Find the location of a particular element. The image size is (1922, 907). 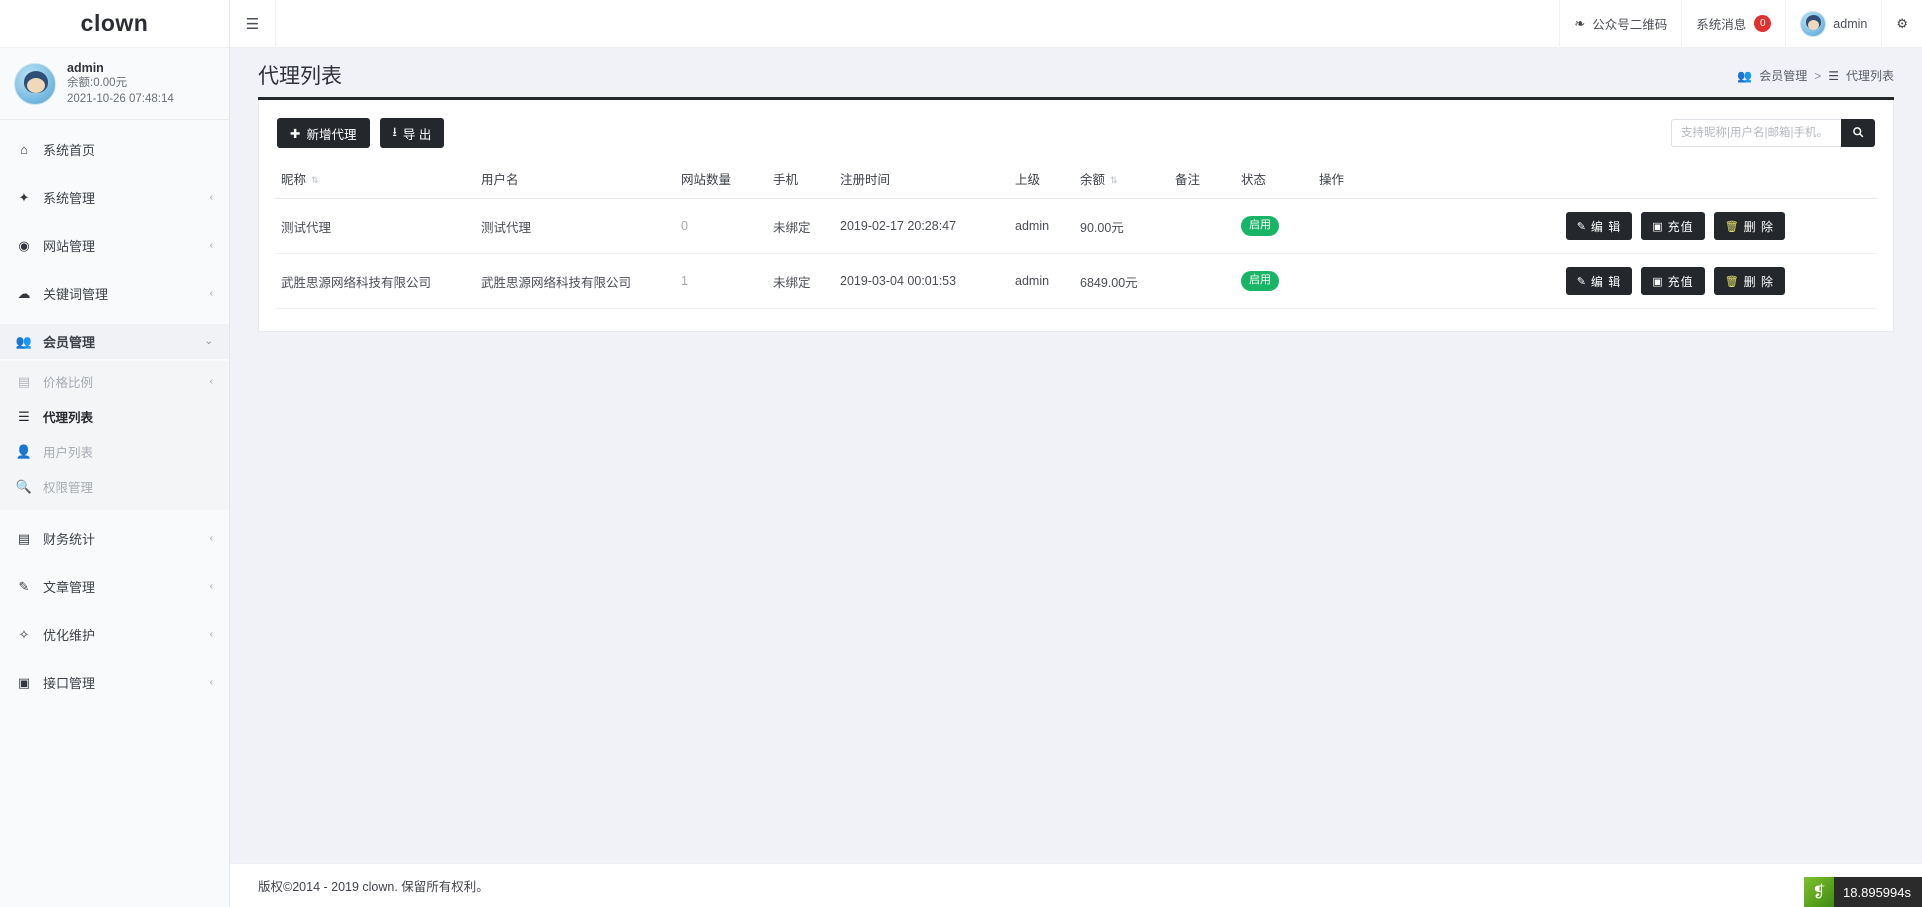

list-icon: ☰ is located at coordinates (1833, 75).